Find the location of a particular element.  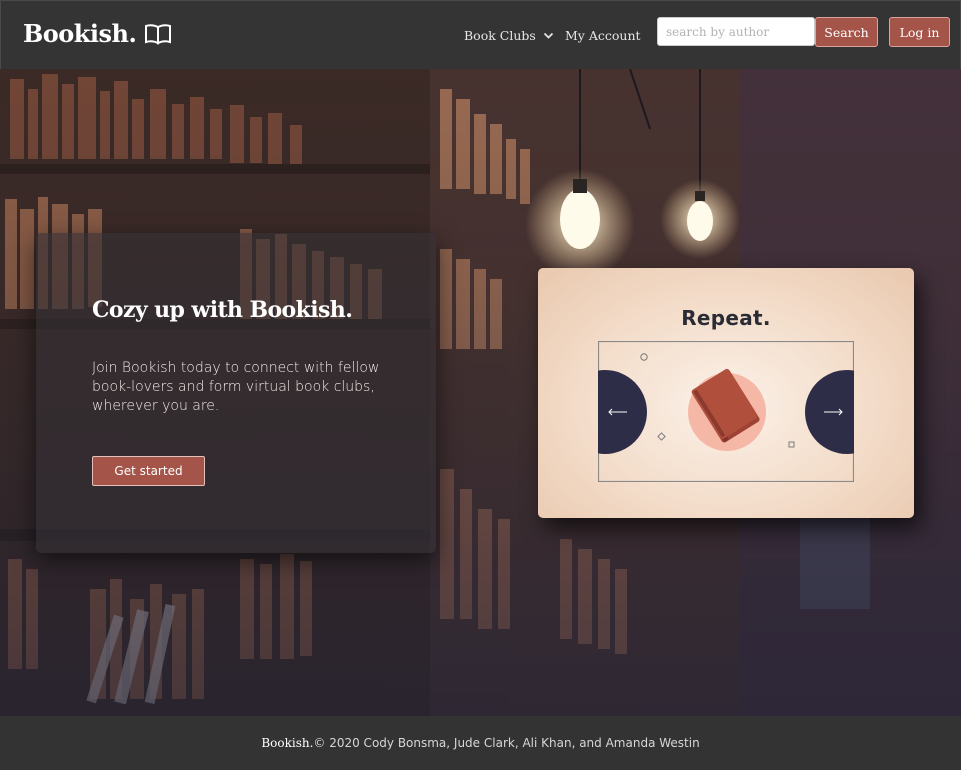

footer-brand: Bookish. is located at coordinates (287, 743).